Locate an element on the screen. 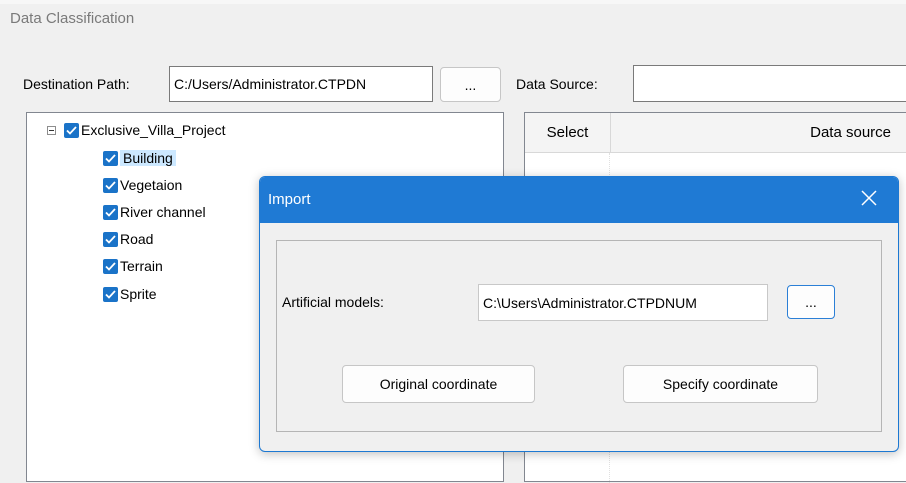  close-icon is located at coordinates (871, 200).